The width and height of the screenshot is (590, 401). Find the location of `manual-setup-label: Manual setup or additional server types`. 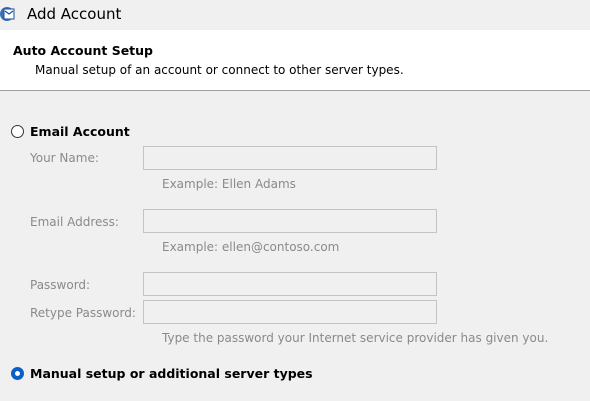

manual-setup-label: Manual setup or additional server types is located at coordinates (171, 373).